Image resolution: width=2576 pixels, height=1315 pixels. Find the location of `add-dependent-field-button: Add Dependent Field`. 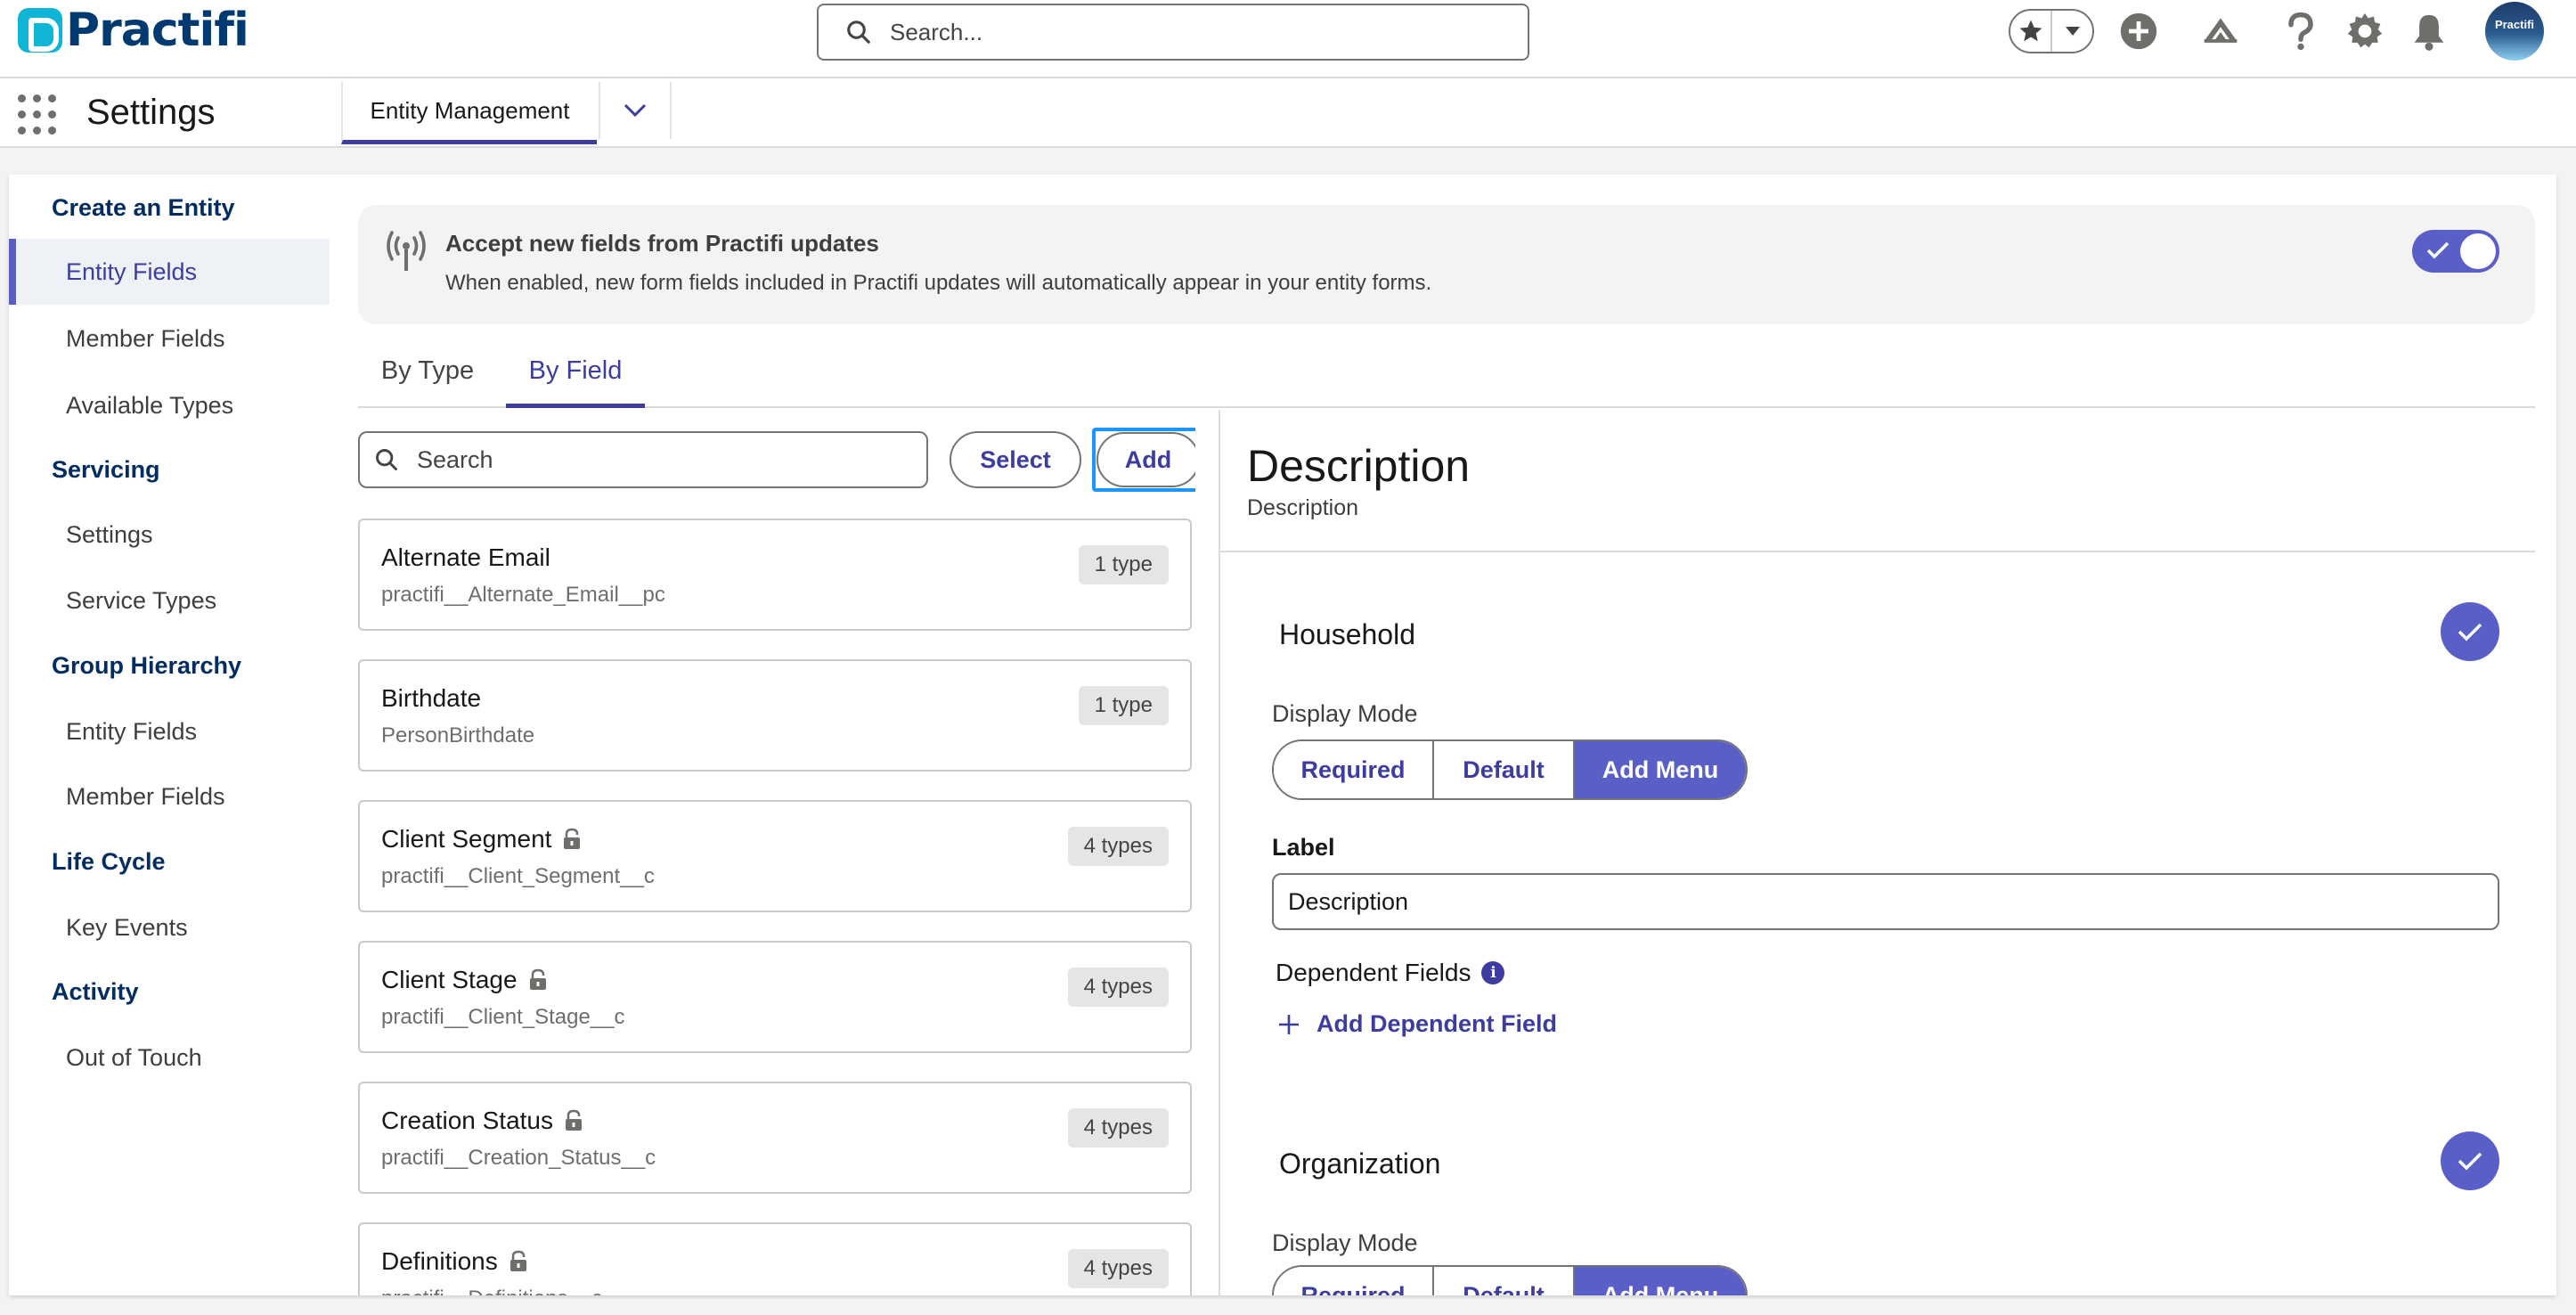

add-dependent-field-button: Add Dependent Field is located at coordinates (1417, 1024).